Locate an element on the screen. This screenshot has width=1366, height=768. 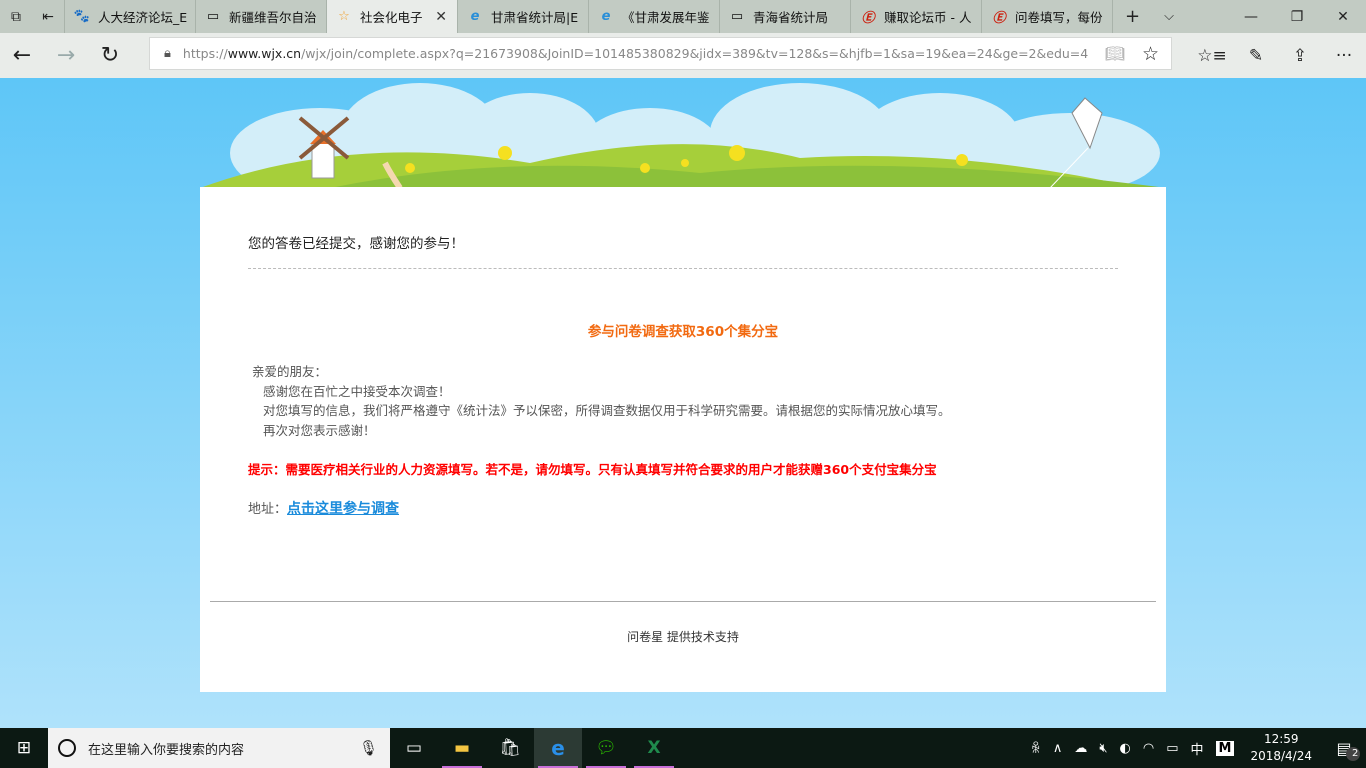
address-label: 地址： is located at coordinates (268, 509).